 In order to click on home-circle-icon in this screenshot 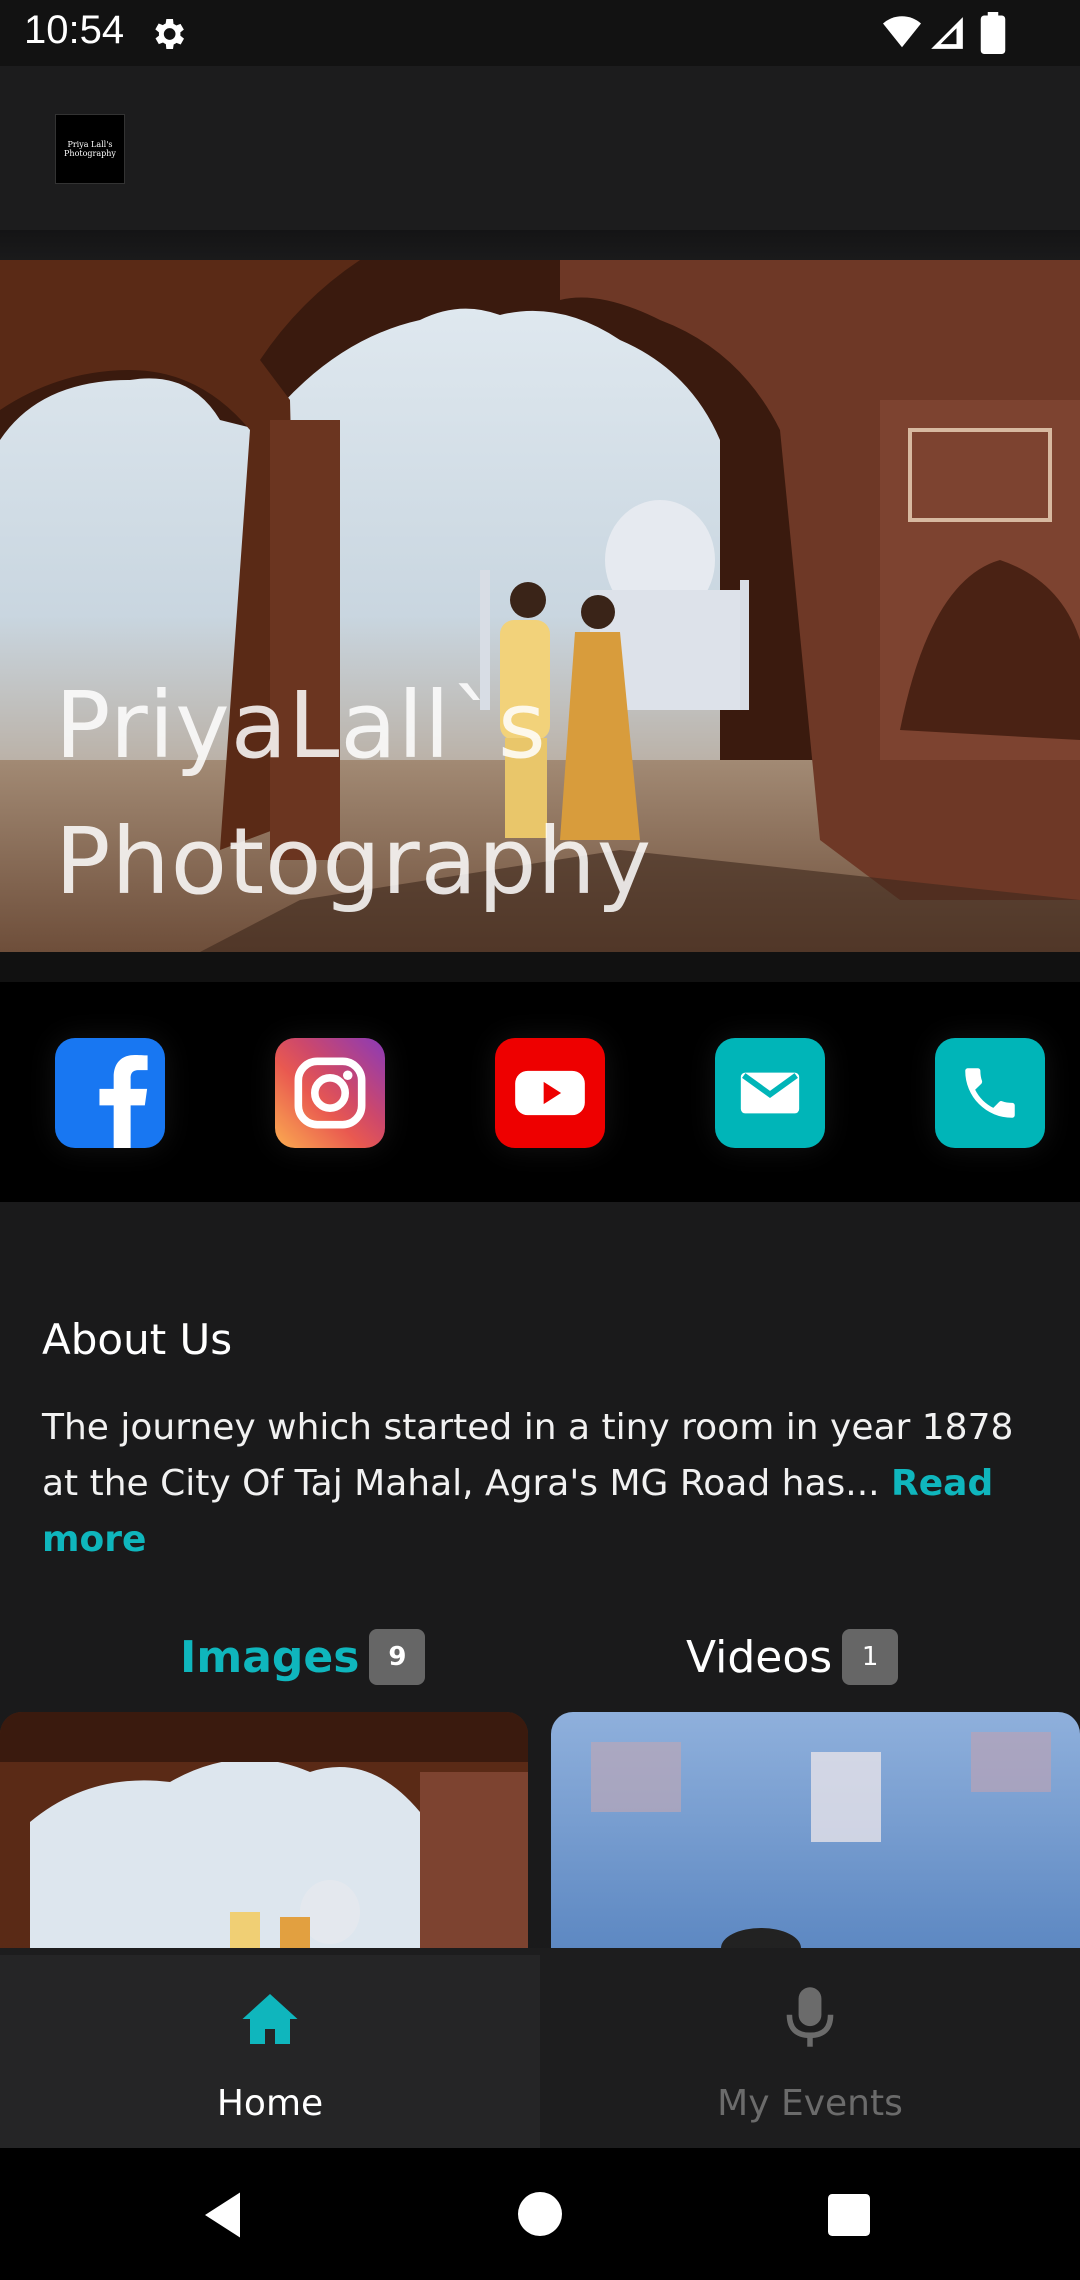, I will do `click(540, 2214)`.